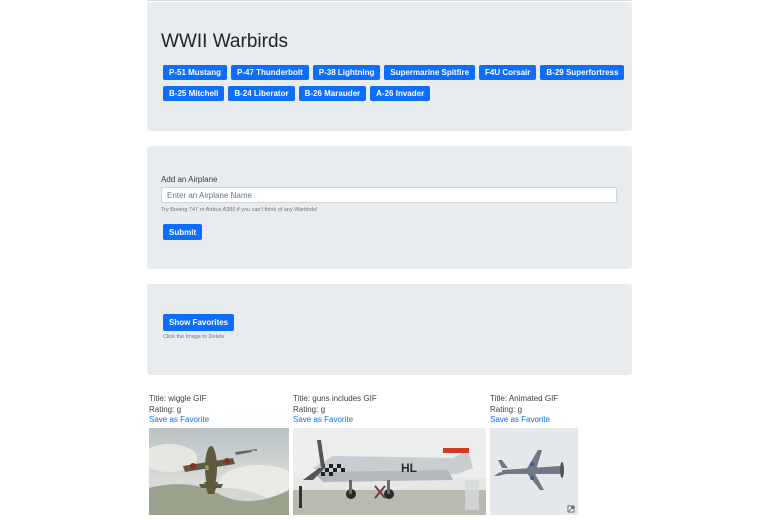 This screenshot has width=780, height=520. I want to click on gif-image-animated, so click(534, 471).